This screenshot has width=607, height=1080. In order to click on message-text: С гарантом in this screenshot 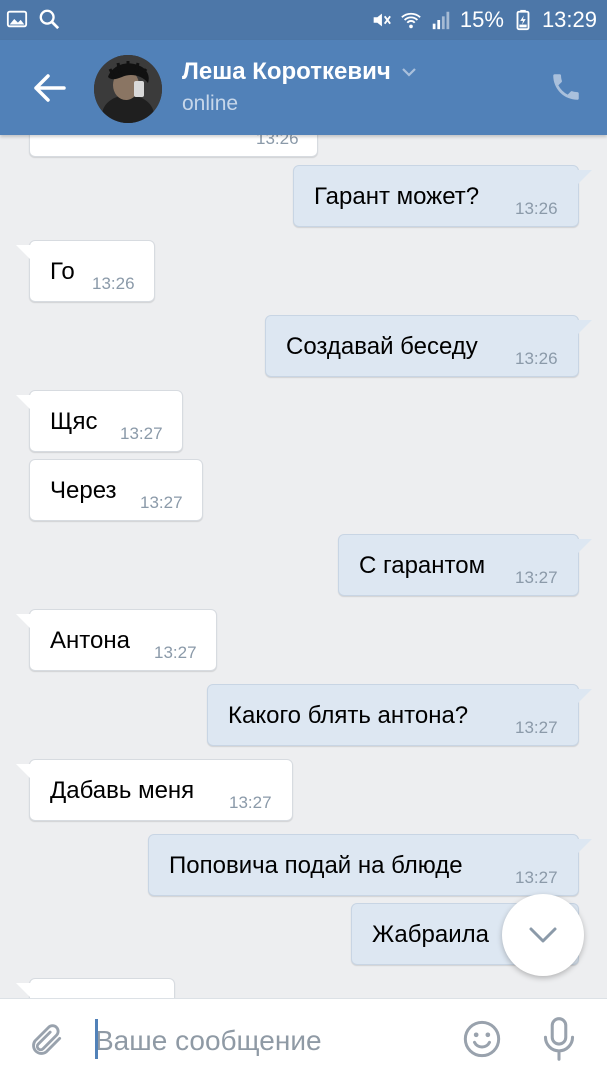, I will do `click(422, 565)`.